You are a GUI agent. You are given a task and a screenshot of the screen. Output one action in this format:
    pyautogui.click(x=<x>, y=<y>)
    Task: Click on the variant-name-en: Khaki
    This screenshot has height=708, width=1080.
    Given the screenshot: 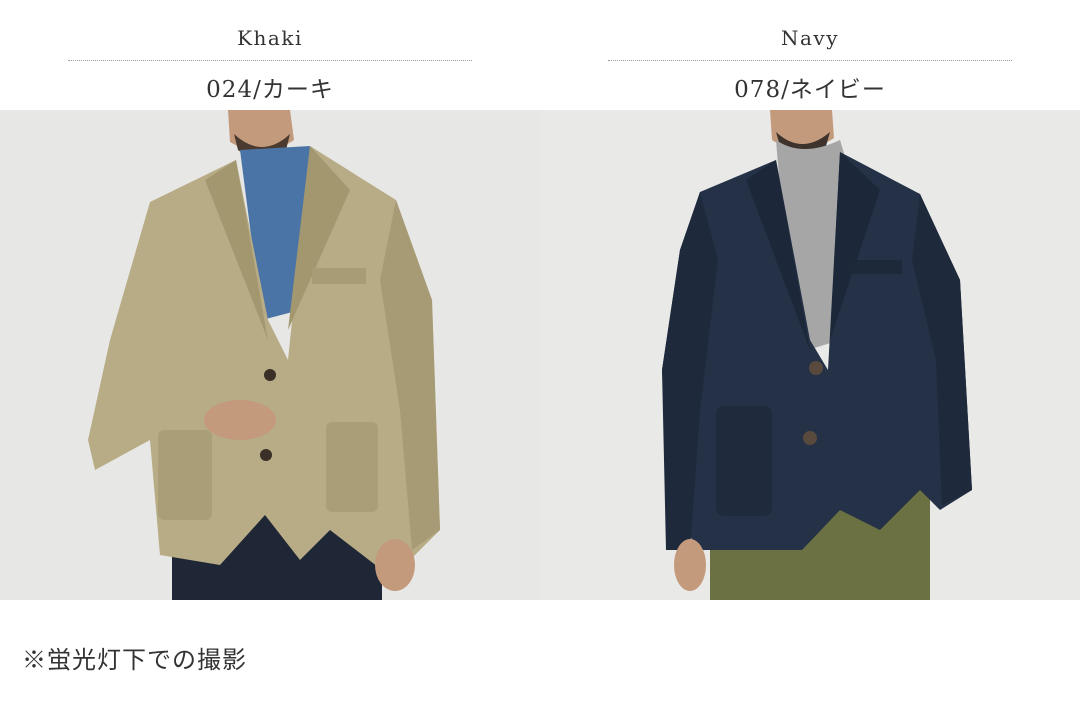 What is the action you would take?
    pyautogui.click(x=270, y=38)
    